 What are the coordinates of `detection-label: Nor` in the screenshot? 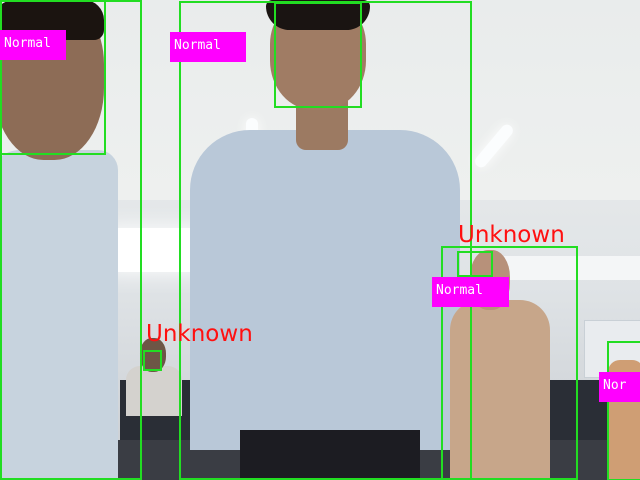 It's located at (619, 387).